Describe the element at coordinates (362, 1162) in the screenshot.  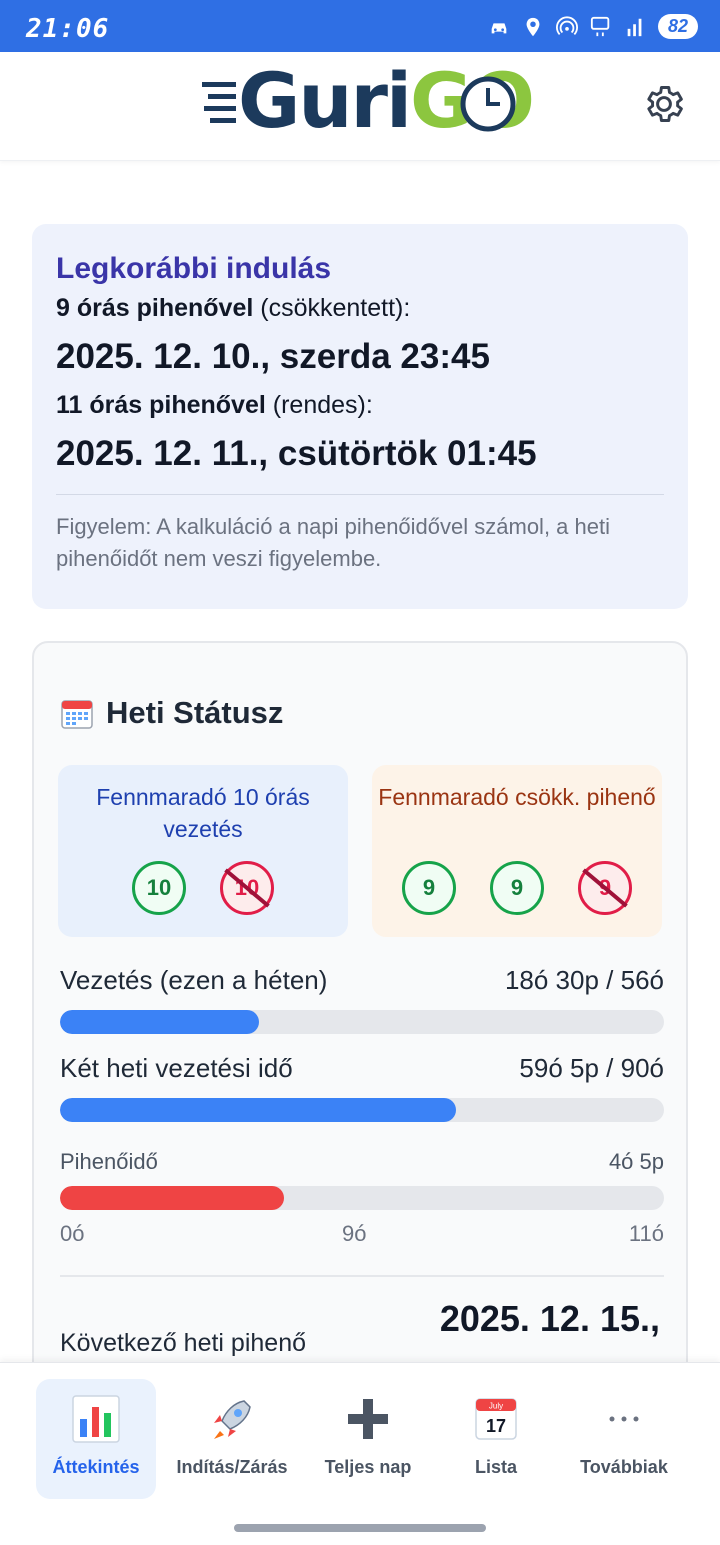
I see `rest-row: Pihenőidő 4ó 5p` at that location.